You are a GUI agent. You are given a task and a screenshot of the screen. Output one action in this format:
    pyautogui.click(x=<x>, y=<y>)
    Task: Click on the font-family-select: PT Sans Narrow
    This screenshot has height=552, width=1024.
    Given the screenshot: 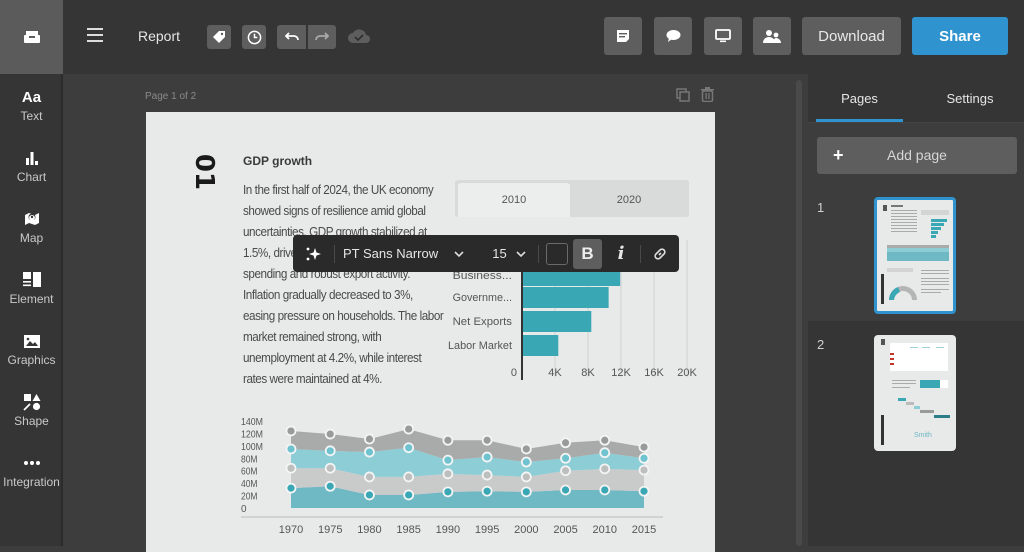 What is the action you would take?
    pyautogui.click(x=407, y=253)
    